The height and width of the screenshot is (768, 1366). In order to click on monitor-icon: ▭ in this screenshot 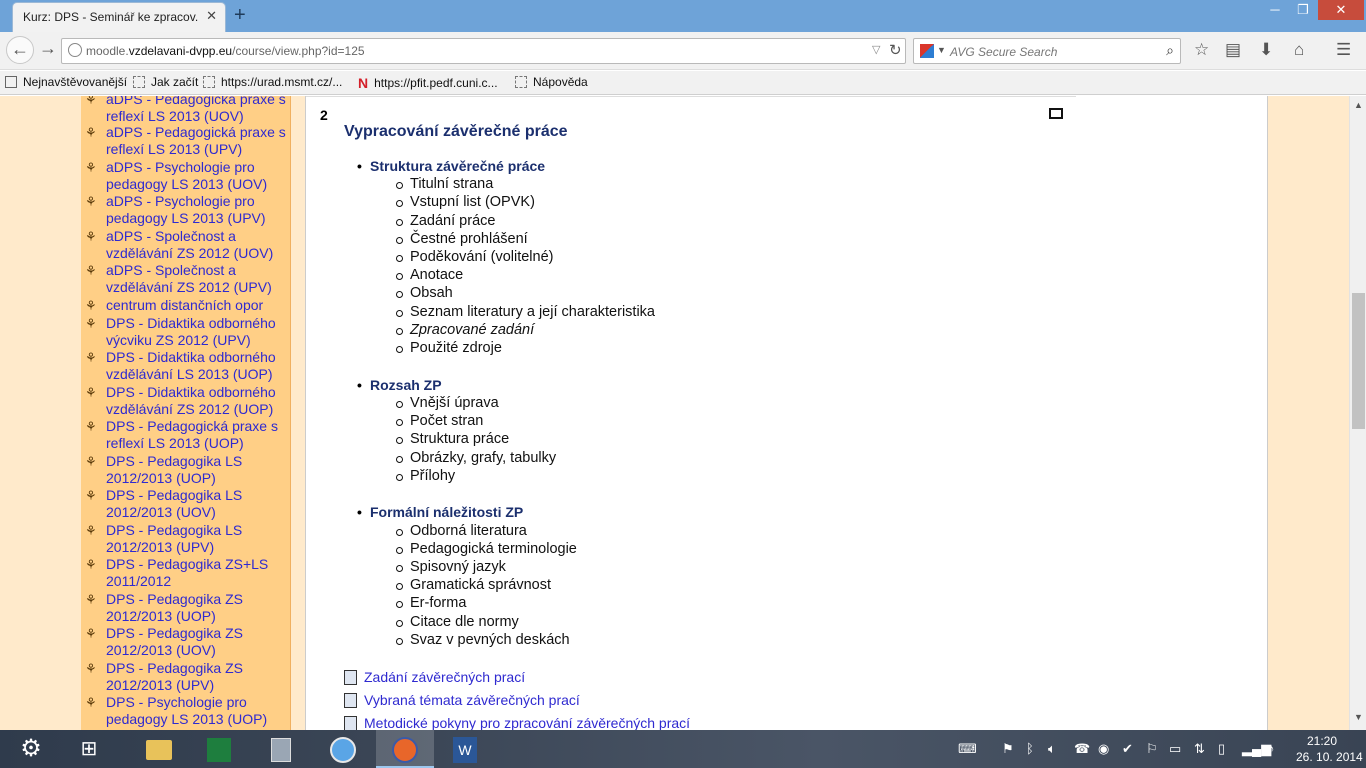, I will do `click(1175, 749)`.